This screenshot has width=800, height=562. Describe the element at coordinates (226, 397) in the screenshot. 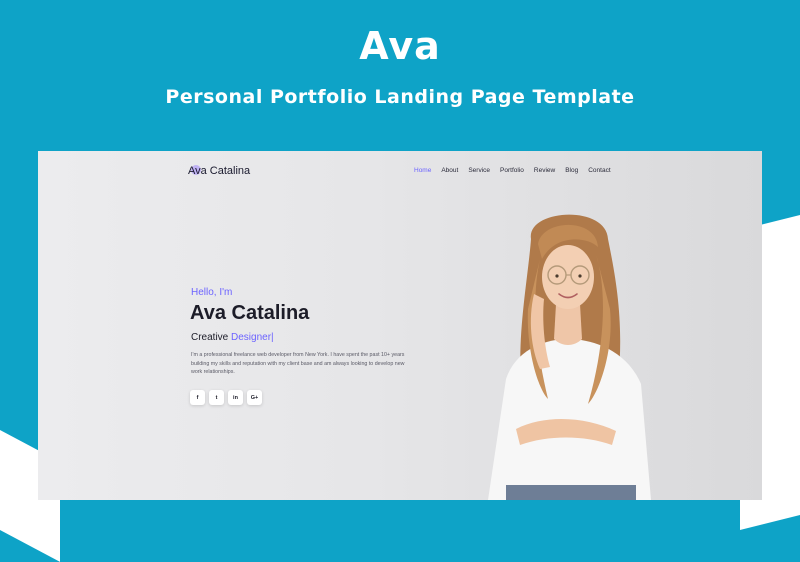

I see `social-links: f t in G+` at that location.